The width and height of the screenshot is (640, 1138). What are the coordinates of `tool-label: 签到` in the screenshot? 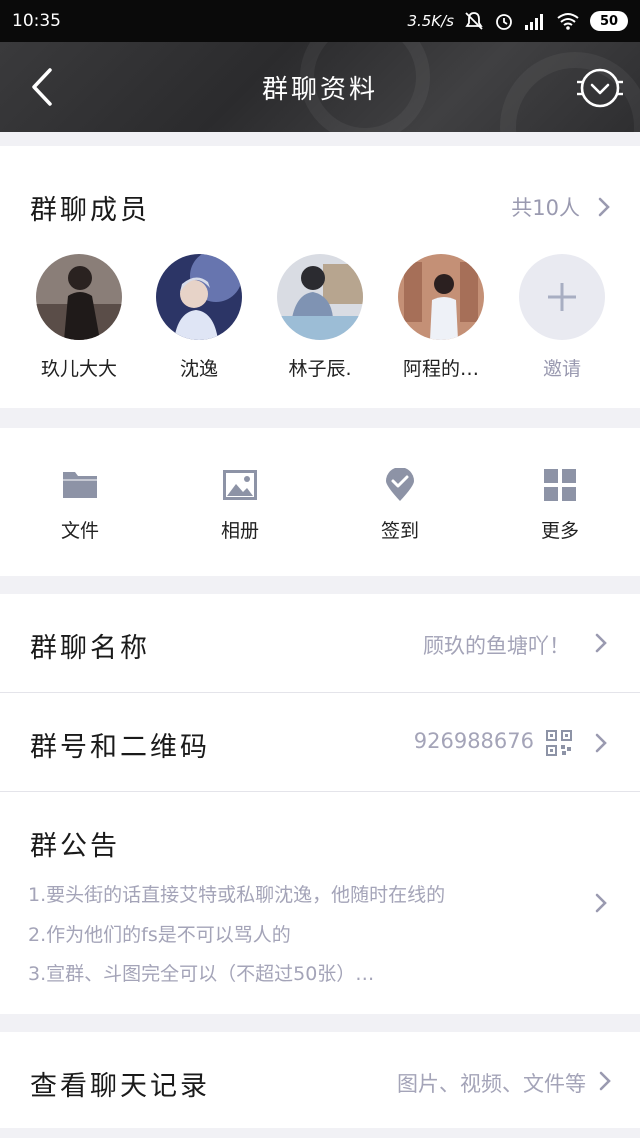 It's located at (399, 531).